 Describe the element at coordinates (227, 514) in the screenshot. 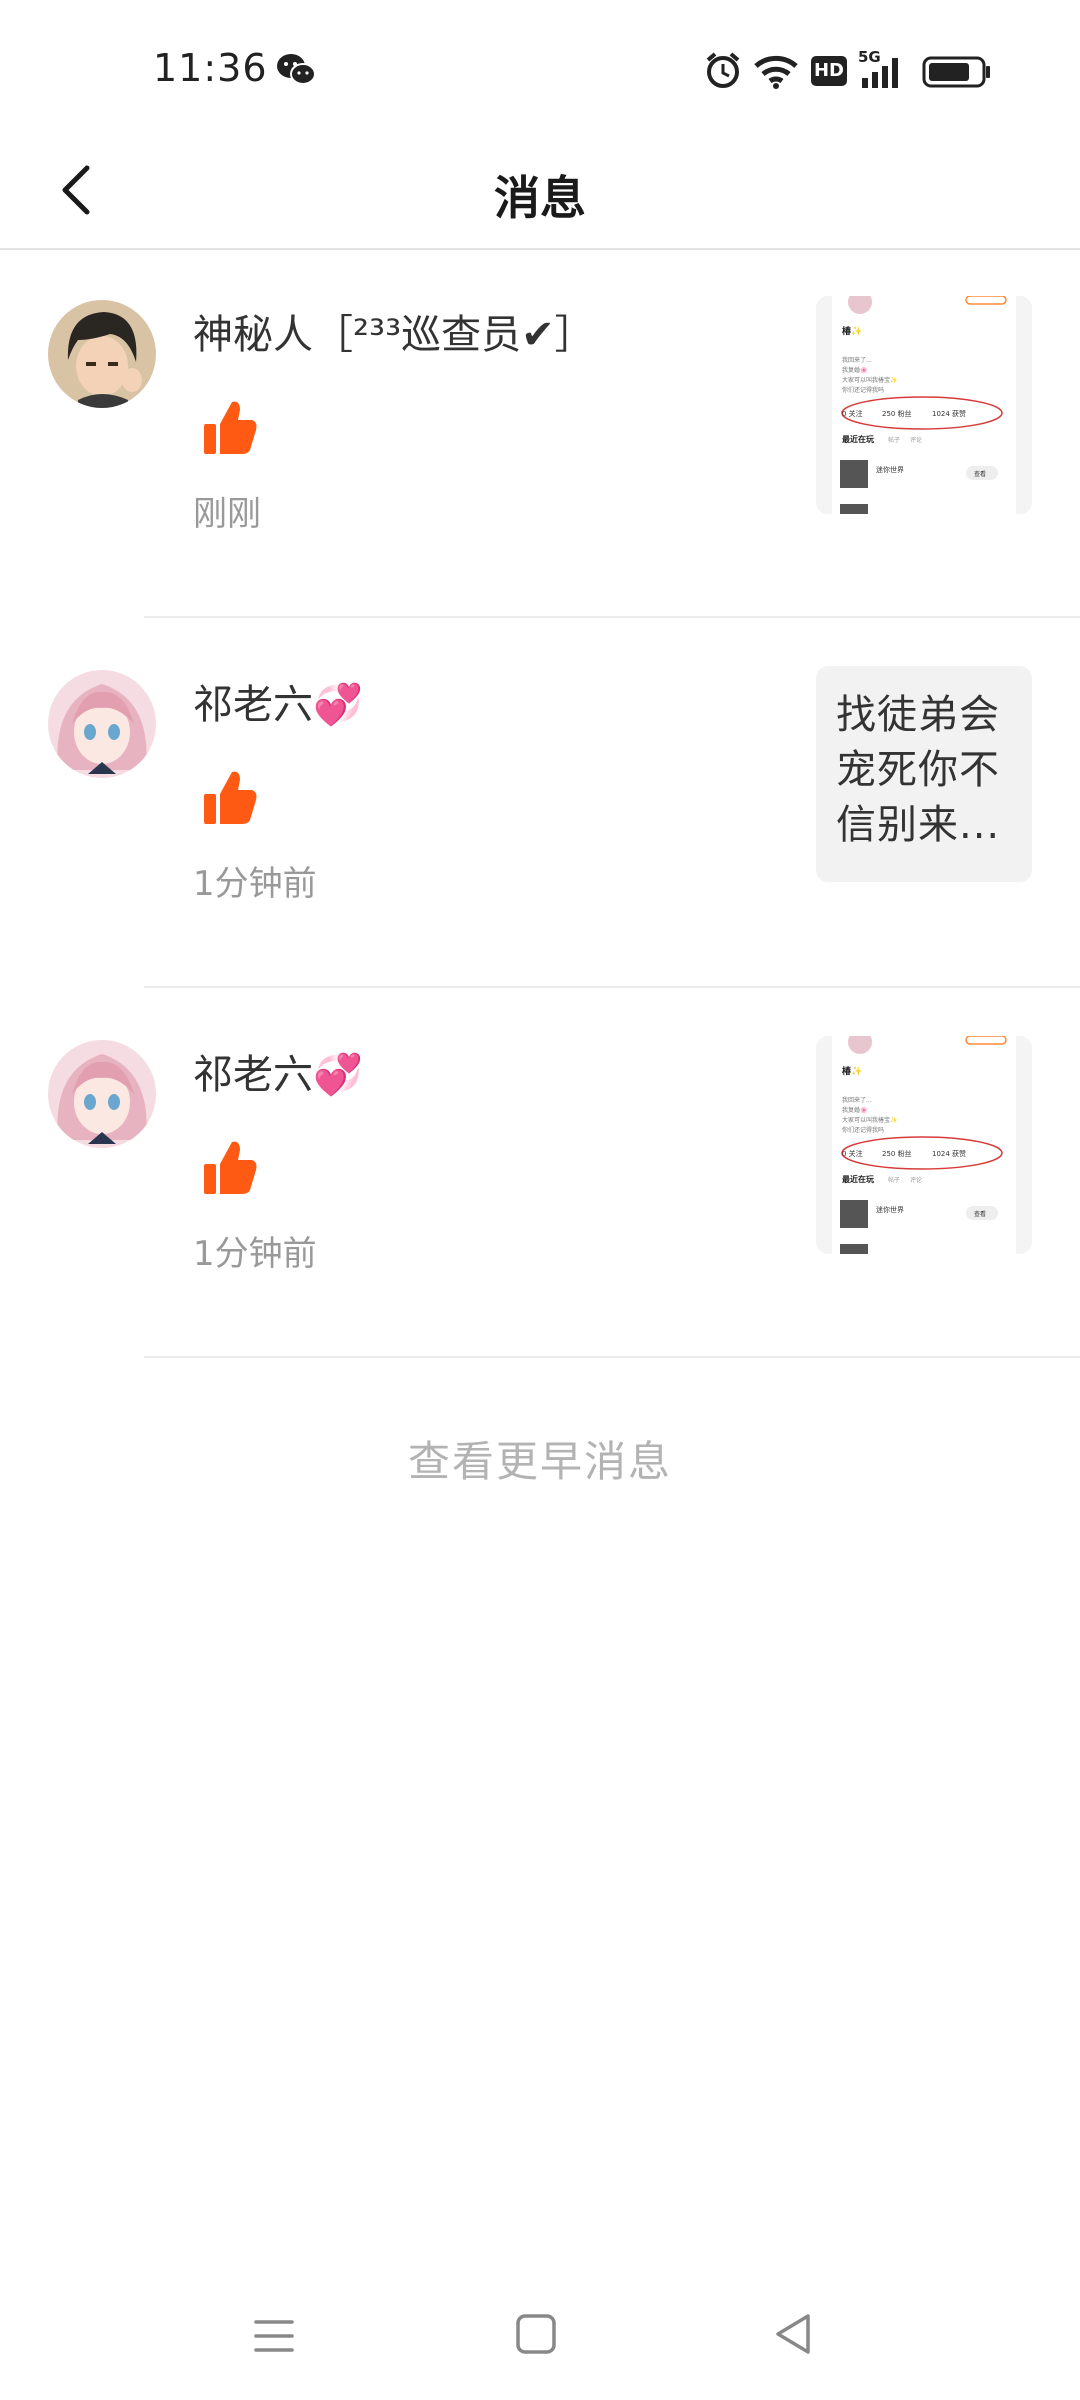

I see `timestamp: 刚刚` at that location.